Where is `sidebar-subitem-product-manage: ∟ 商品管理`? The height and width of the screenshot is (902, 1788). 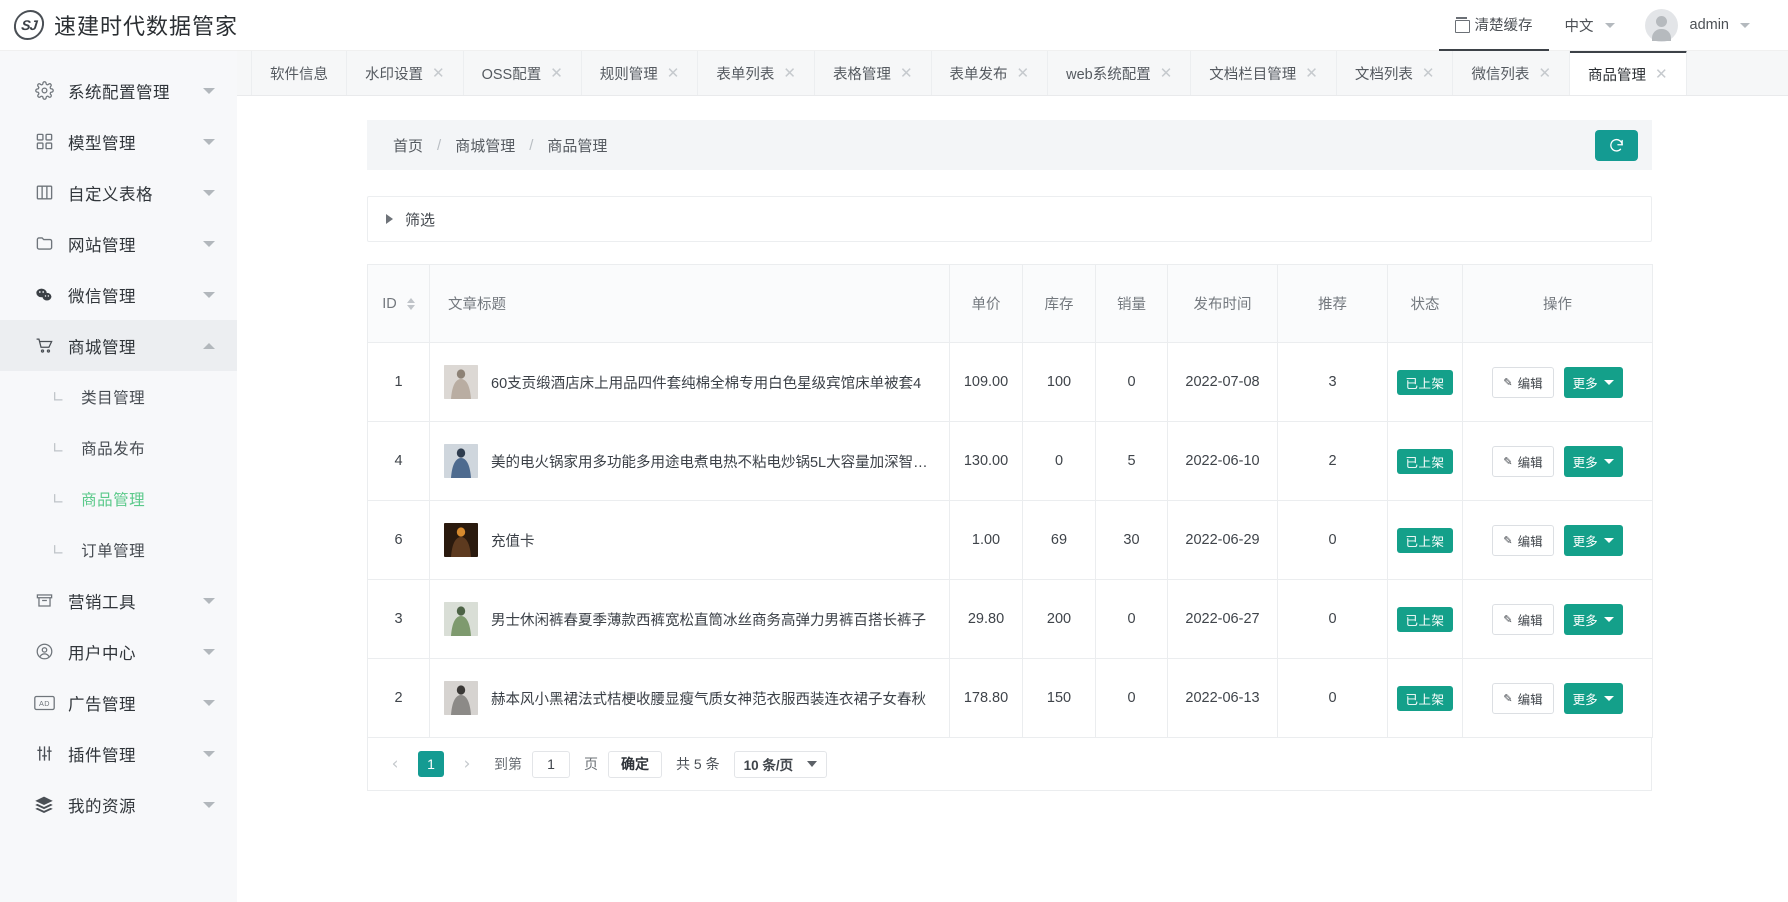 sidebar-subitem-product-manage: ∟ 商品管理 is located at coordinates (118, 498).